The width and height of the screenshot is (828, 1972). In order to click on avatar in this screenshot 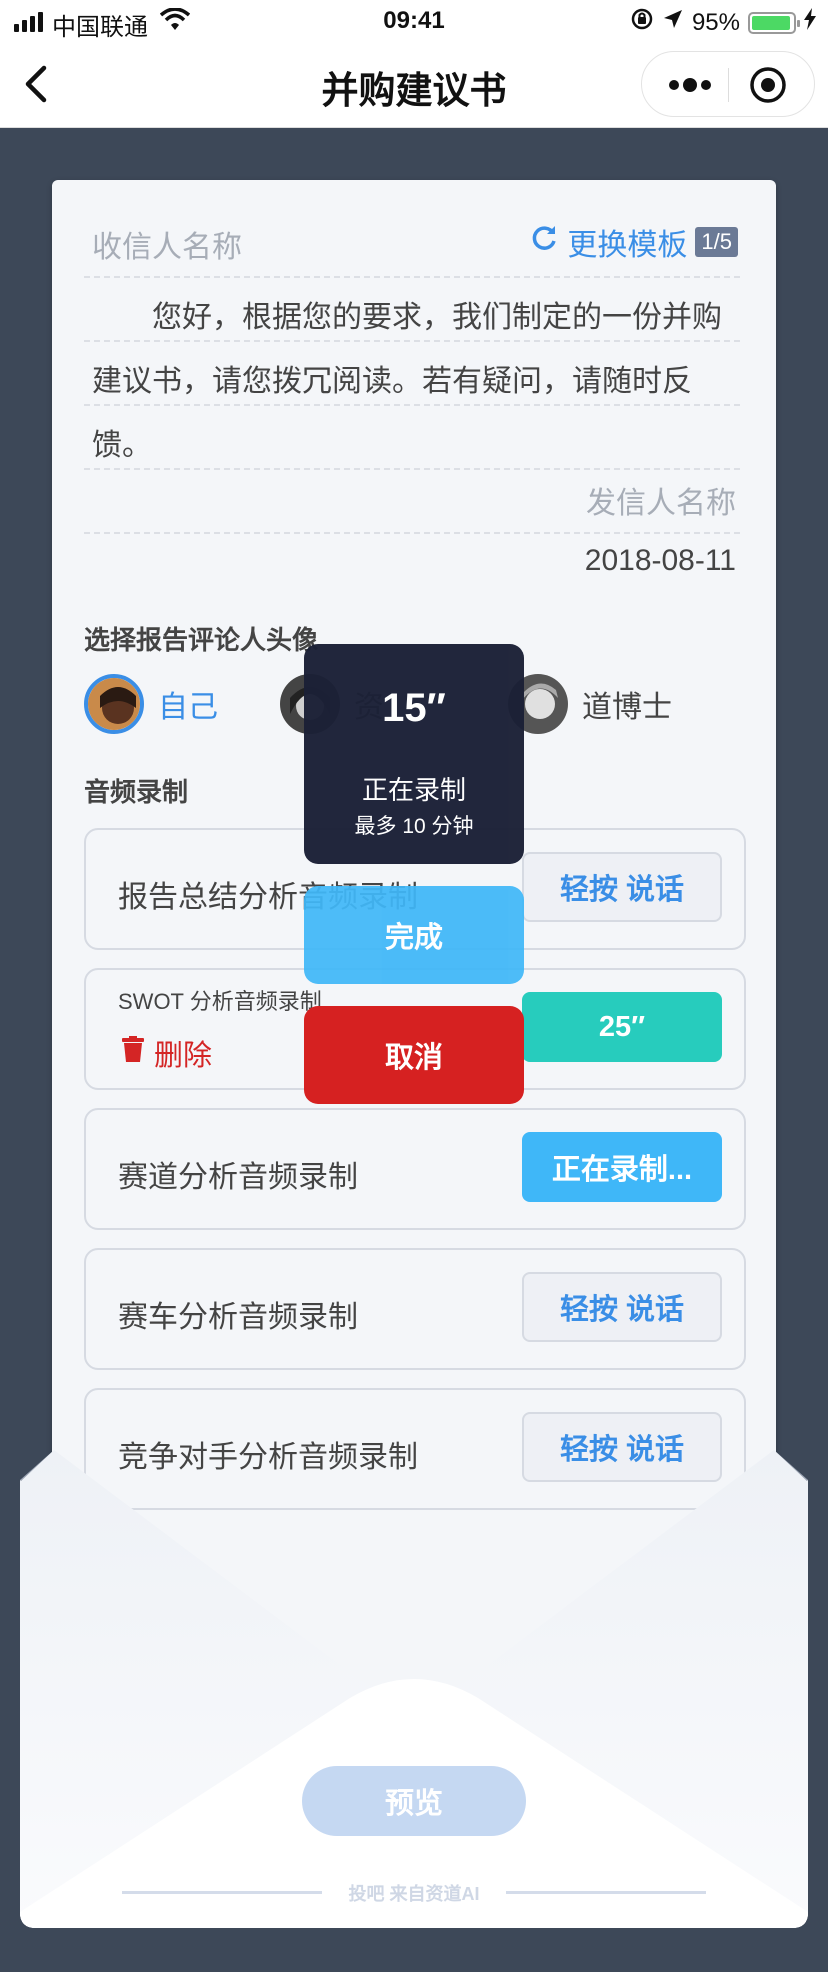, I will do `click(114, 704)`.